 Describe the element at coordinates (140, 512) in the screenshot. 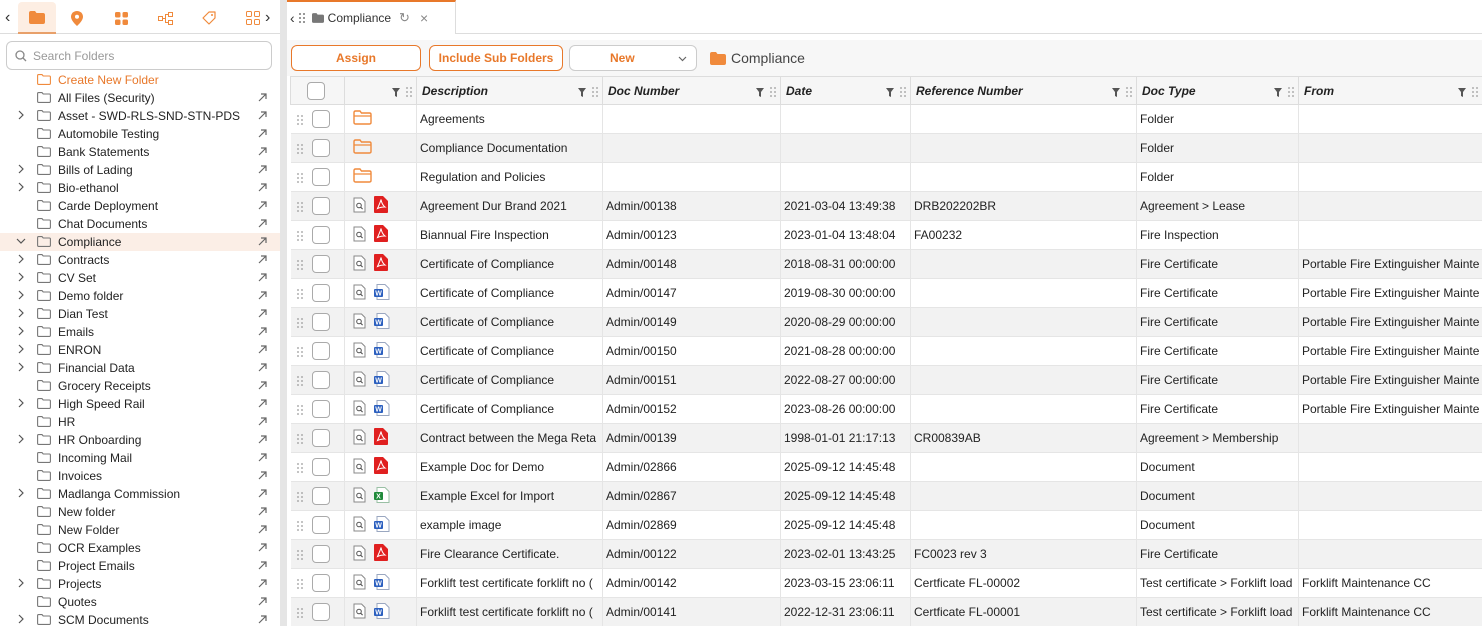

I see `tree-item: New folder` at that location.